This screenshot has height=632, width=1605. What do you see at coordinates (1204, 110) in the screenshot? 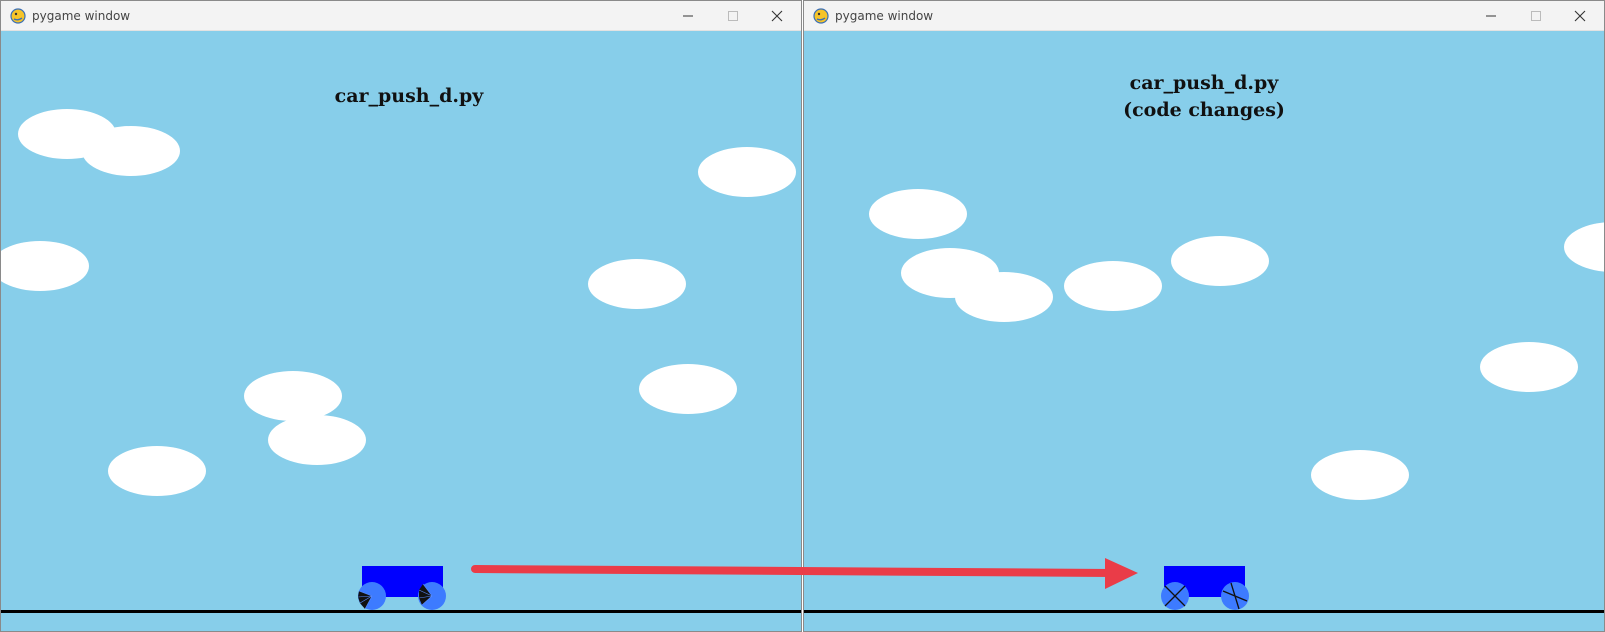
I see `caption-line: (code changes)` at bounding box center [1204, 110].